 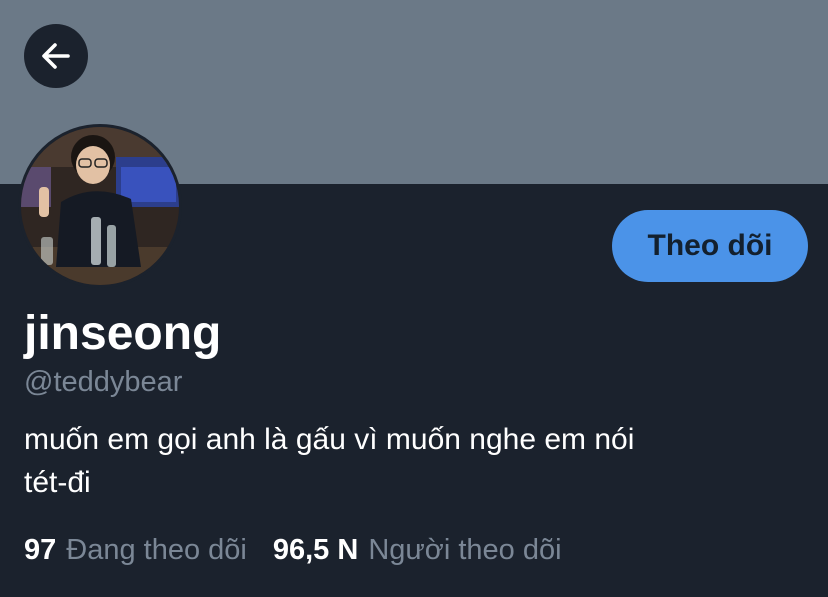 What do you see at coordinates (156, 550) in the screenshot?
I see `following-label: Đang theo dõi` at bounding box center [156, 550].